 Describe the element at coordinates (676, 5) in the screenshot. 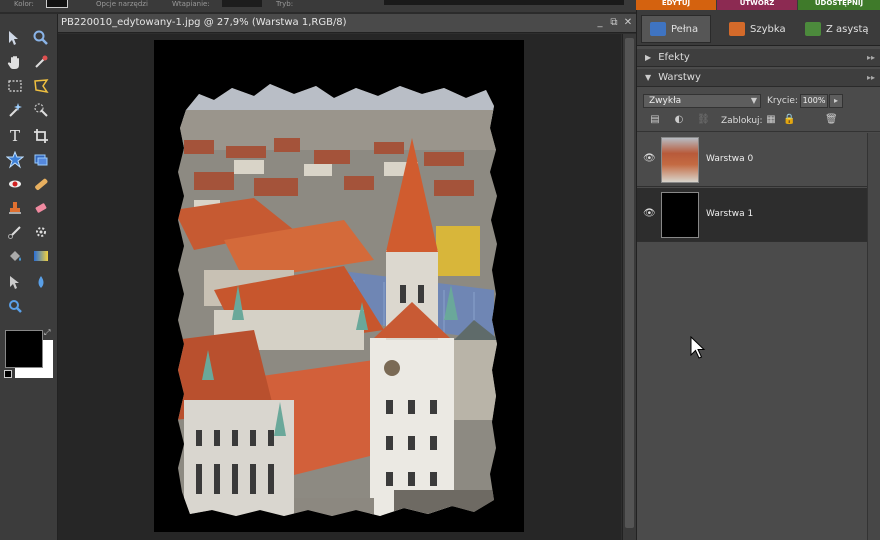

I see `tab-edytuj: EDYTUJ` at that location.